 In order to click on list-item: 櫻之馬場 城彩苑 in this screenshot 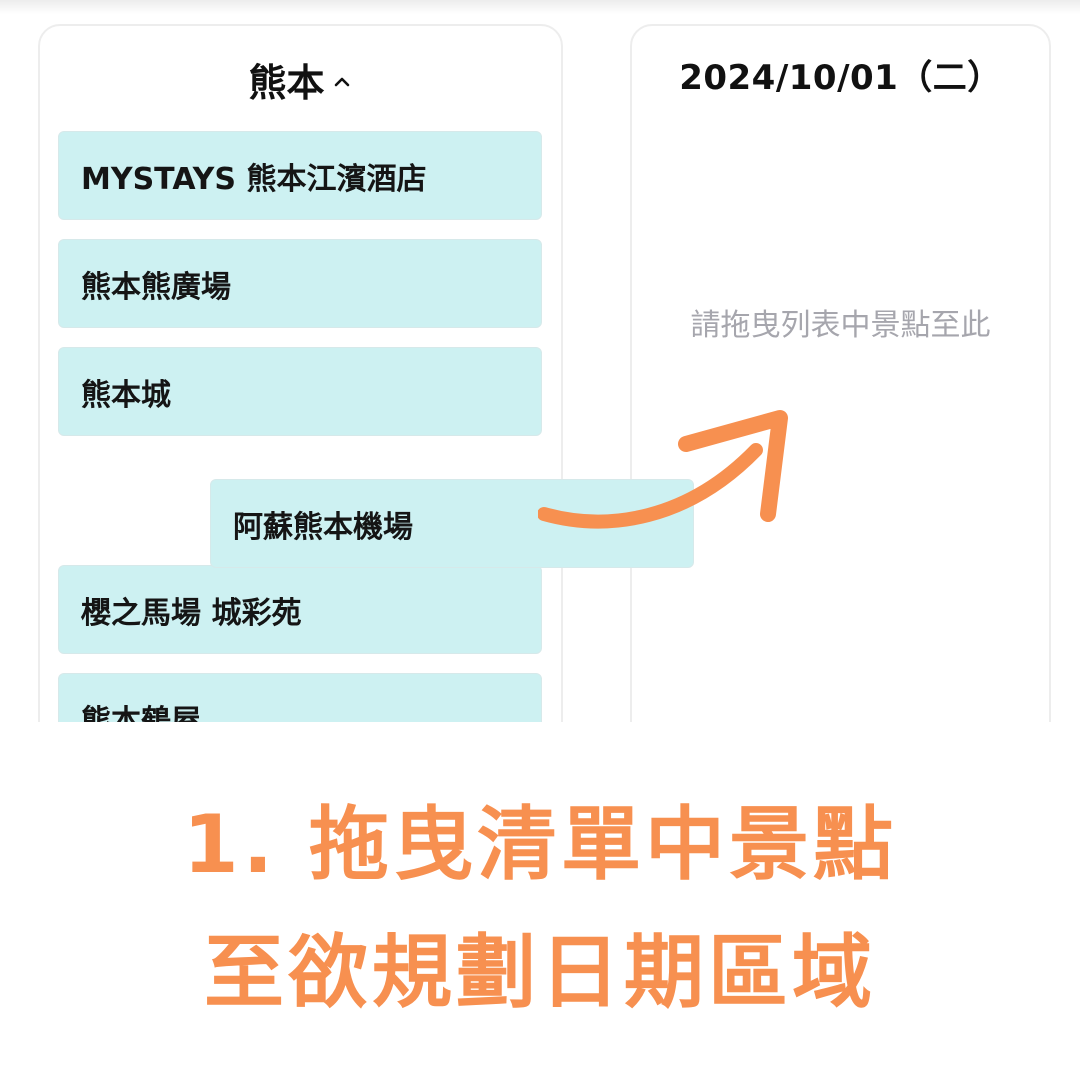, I will do `click(300, 609)`.